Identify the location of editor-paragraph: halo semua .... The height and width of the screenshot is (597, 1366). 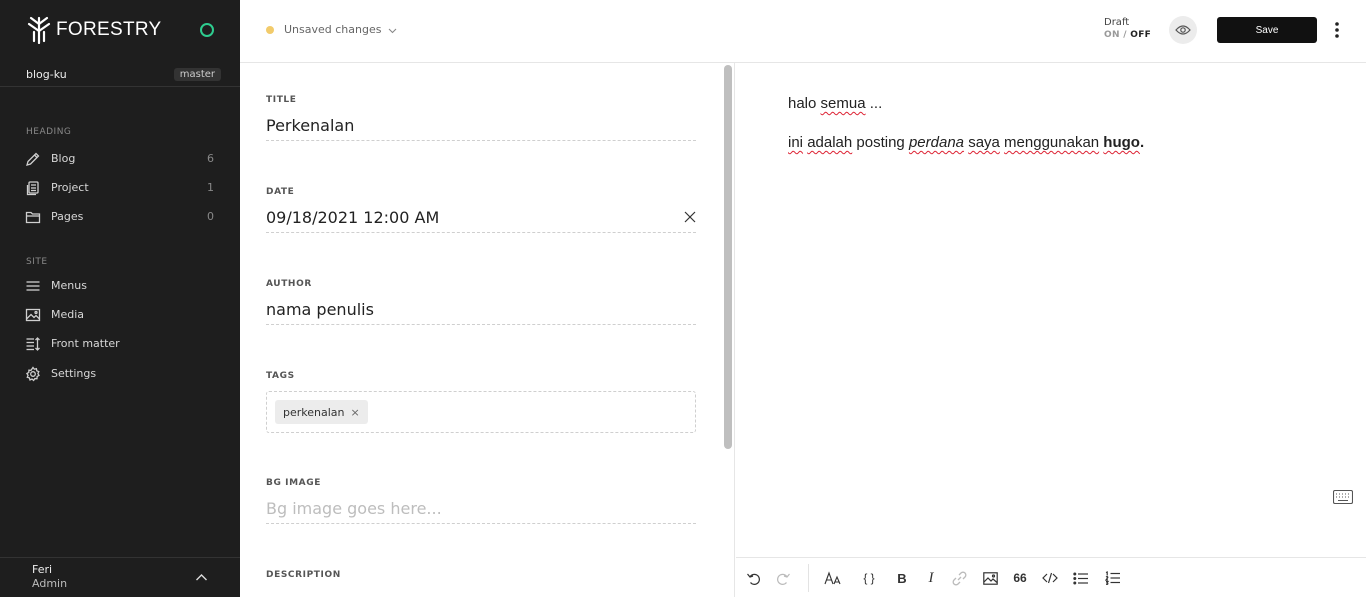
(835, 103).